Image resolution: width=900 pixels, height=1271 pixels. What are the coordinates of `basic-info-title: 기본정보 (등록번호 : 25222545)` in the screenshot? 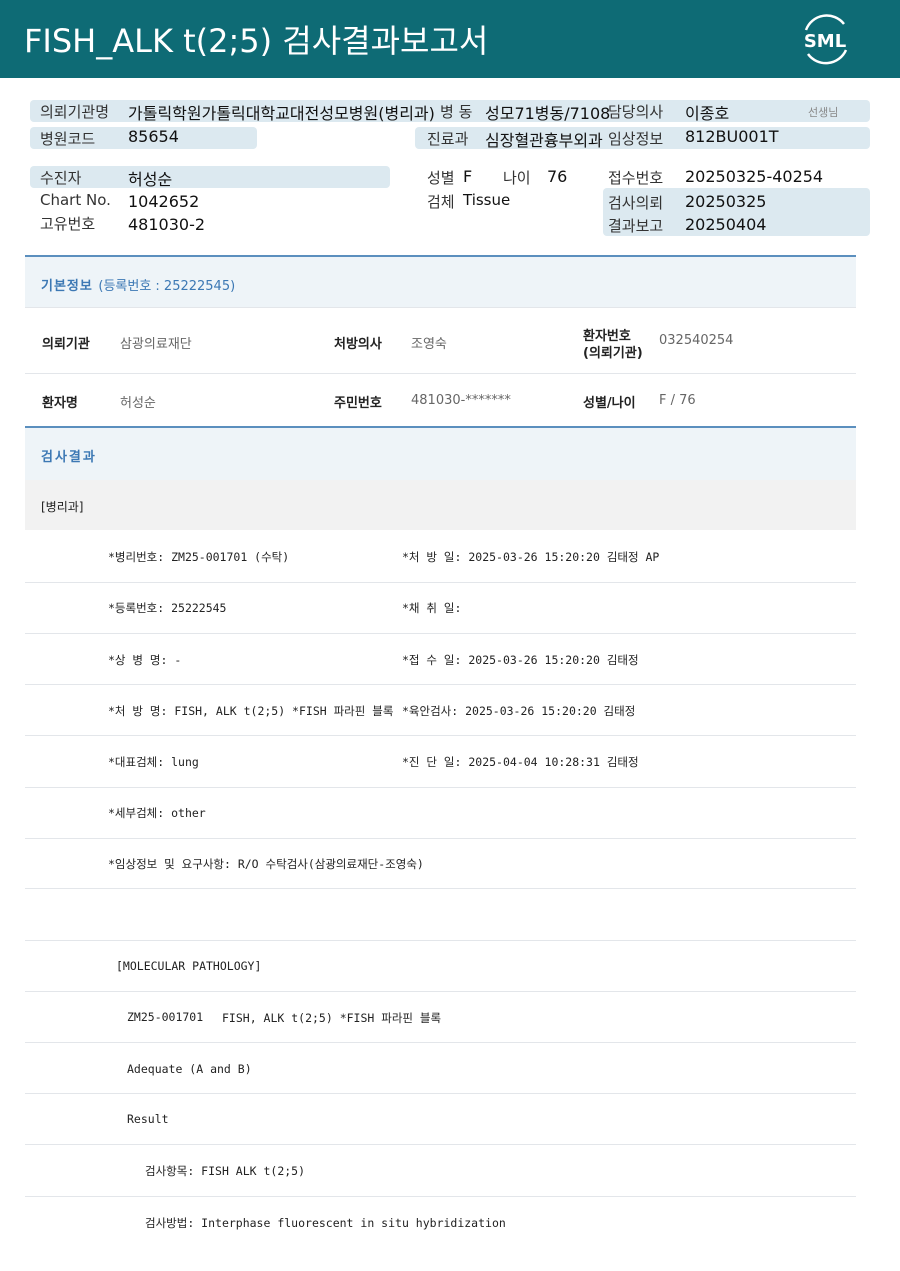 It's located at (138, 284).